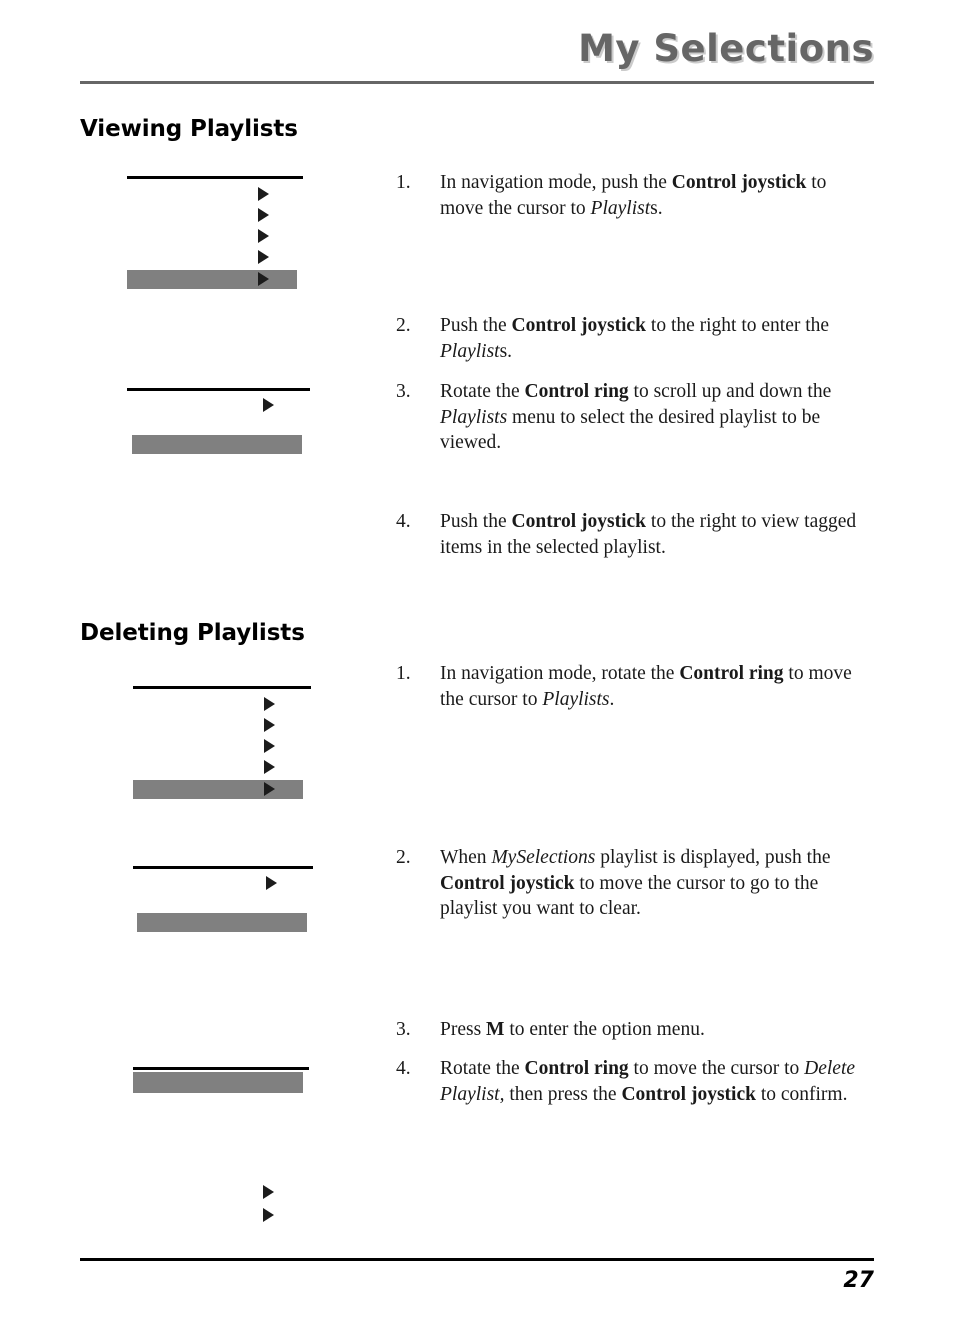 The height and width of the screenshot is (1340, 954). Describe the element at coordinates (572, 1029) in the screenshot. I see `step-text: Press M to enter the option menu.` at that location.